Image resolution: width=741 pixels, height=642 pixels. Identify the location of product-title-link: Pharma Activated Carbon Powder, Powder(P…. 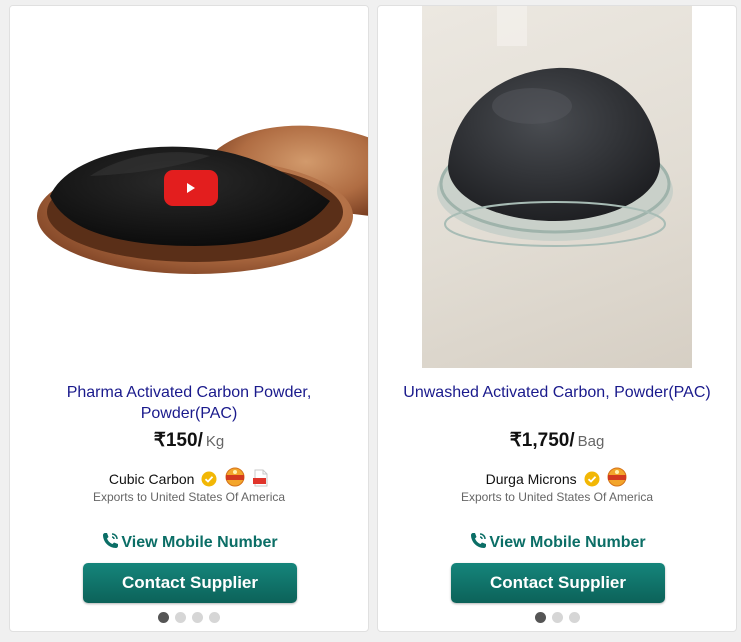
(189, 403).